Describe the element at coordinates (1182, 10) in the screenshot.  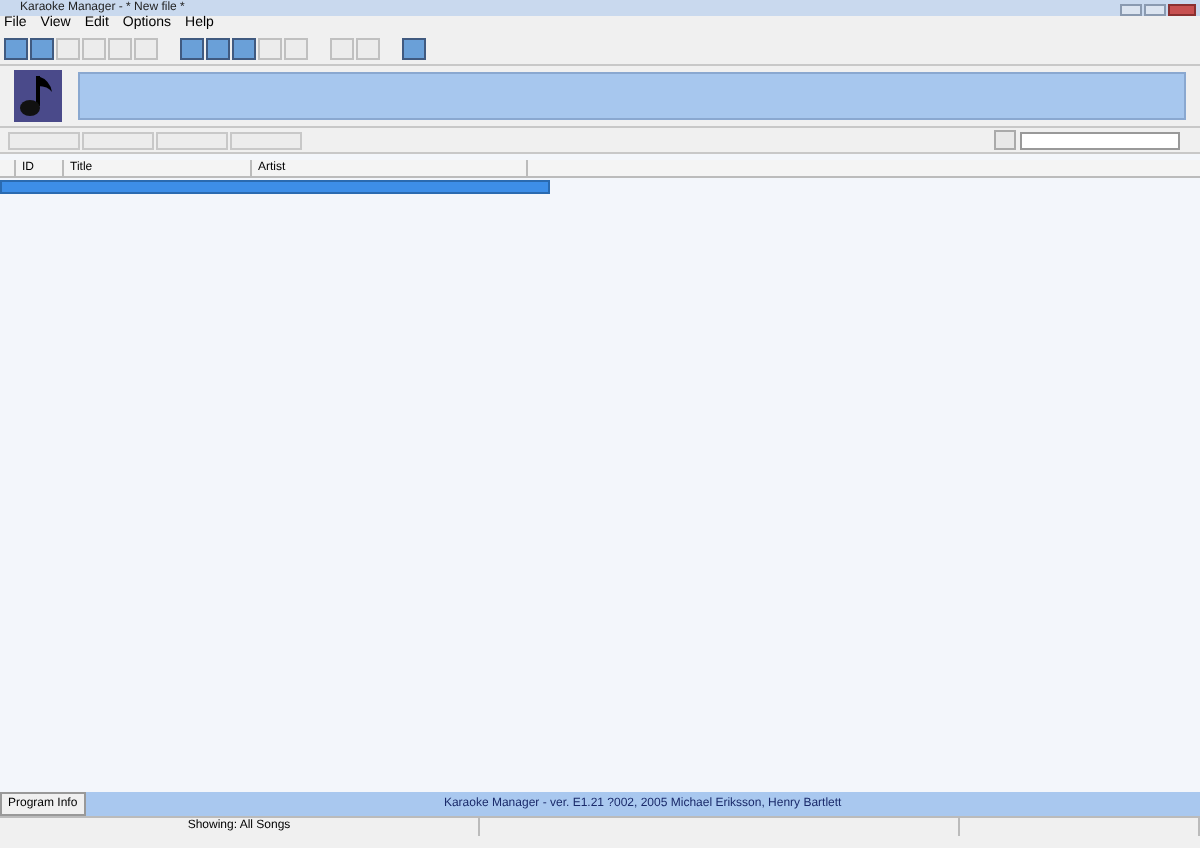
I see `close-button` at that location.